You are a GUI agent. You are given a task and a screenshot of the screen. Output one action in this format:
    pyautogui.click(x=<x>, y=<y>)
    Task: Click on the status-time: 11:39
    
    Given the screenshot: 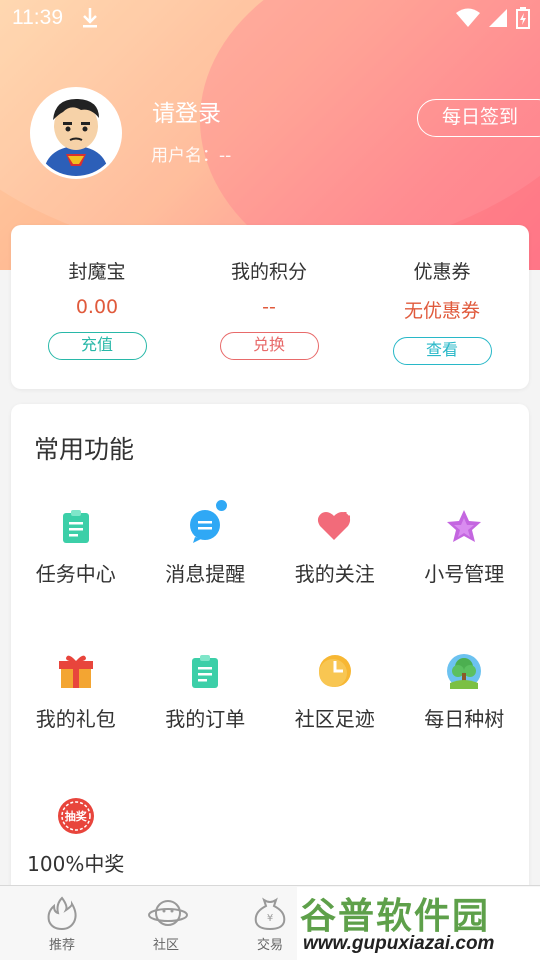 What is the action you would take?
    pyautogui.click(x=37, y=17)
    